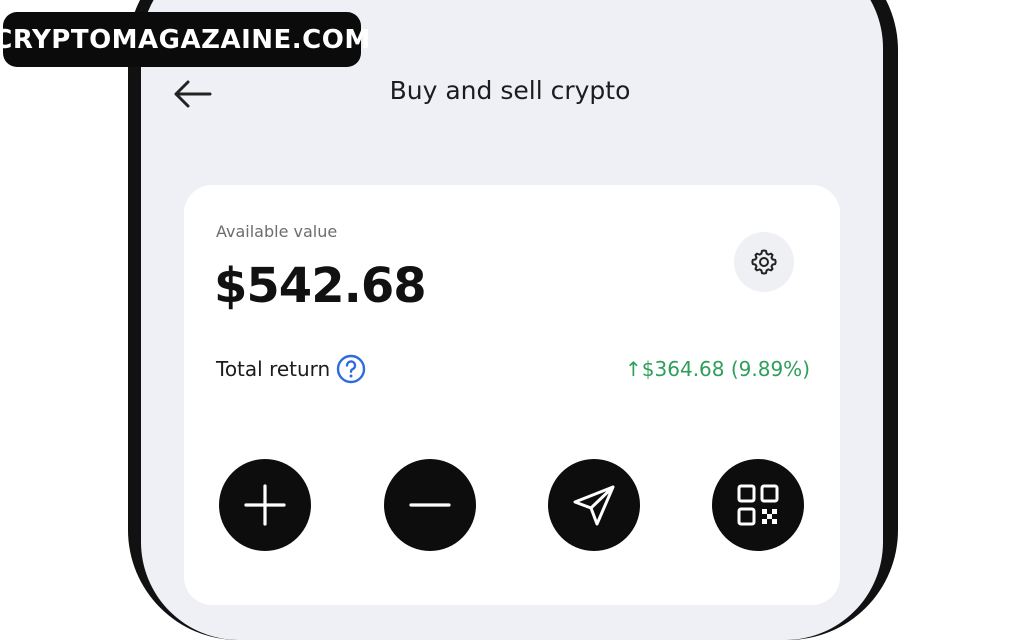 The height and width of the screenshot is (640, 1024). What do you see at coordinates (717, 369) in the screenshot?
I see `total-return-value: ↑$364.68 (9.89%)` at bounding box center [717, 369].